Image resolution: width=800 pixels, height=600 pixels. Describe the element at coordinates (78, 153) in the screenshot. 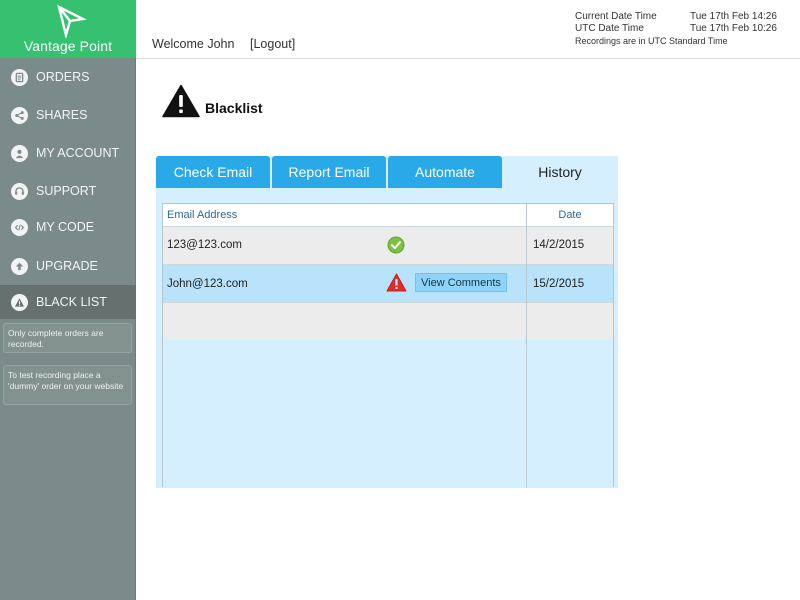

I see `sidebar-item-label: MY ACCOUNT` at that location.